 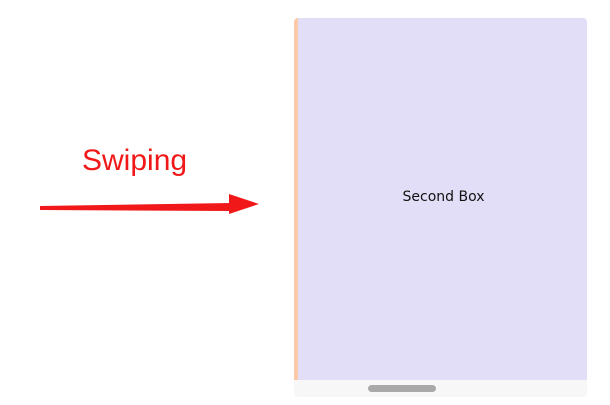 What do you see at coordinates (135, 160) in the screenshot?
I see `swiping-annotation-label: Swiping` at bounding box center [135, 160].